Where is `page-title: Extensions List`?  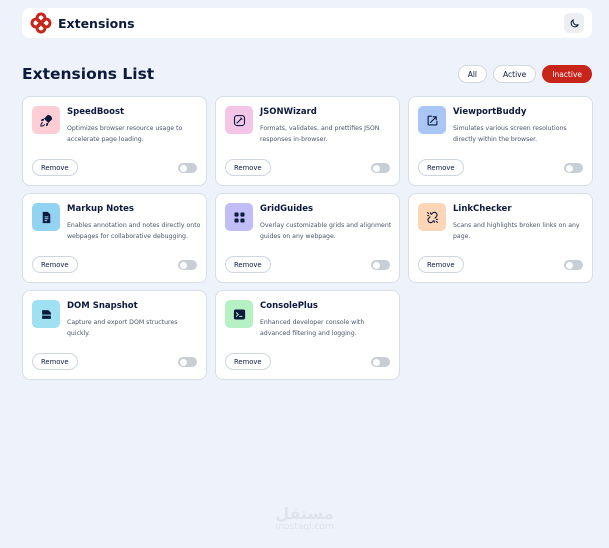 page-title: Extensions List is located at coordinates (88, 74).